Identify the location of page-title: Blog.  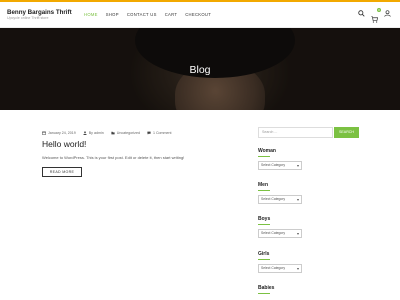
(200, 70).